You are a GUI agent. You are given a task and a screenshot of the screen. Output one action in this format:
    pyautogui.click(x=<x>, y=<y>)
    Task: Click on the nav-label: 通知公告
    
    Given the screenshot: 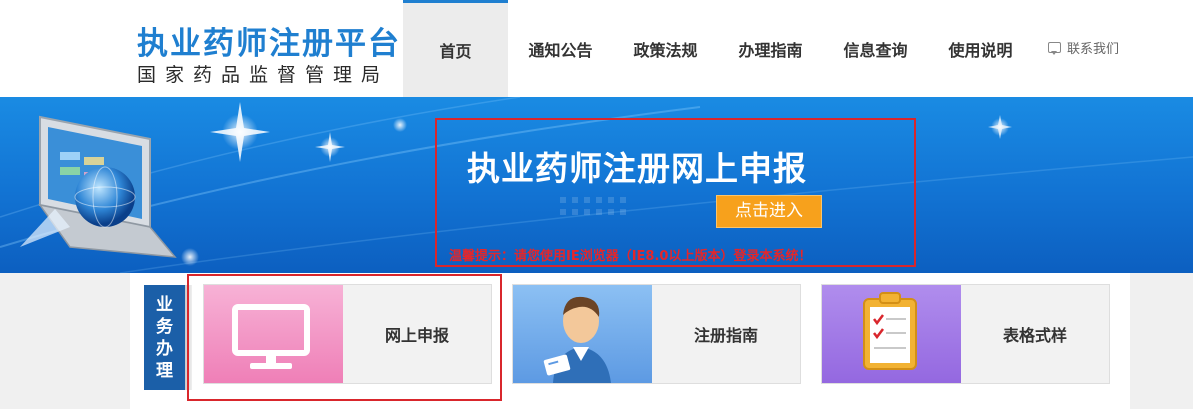 What is the action you would take?
    pyautogui.click(x=560, y=50)
    